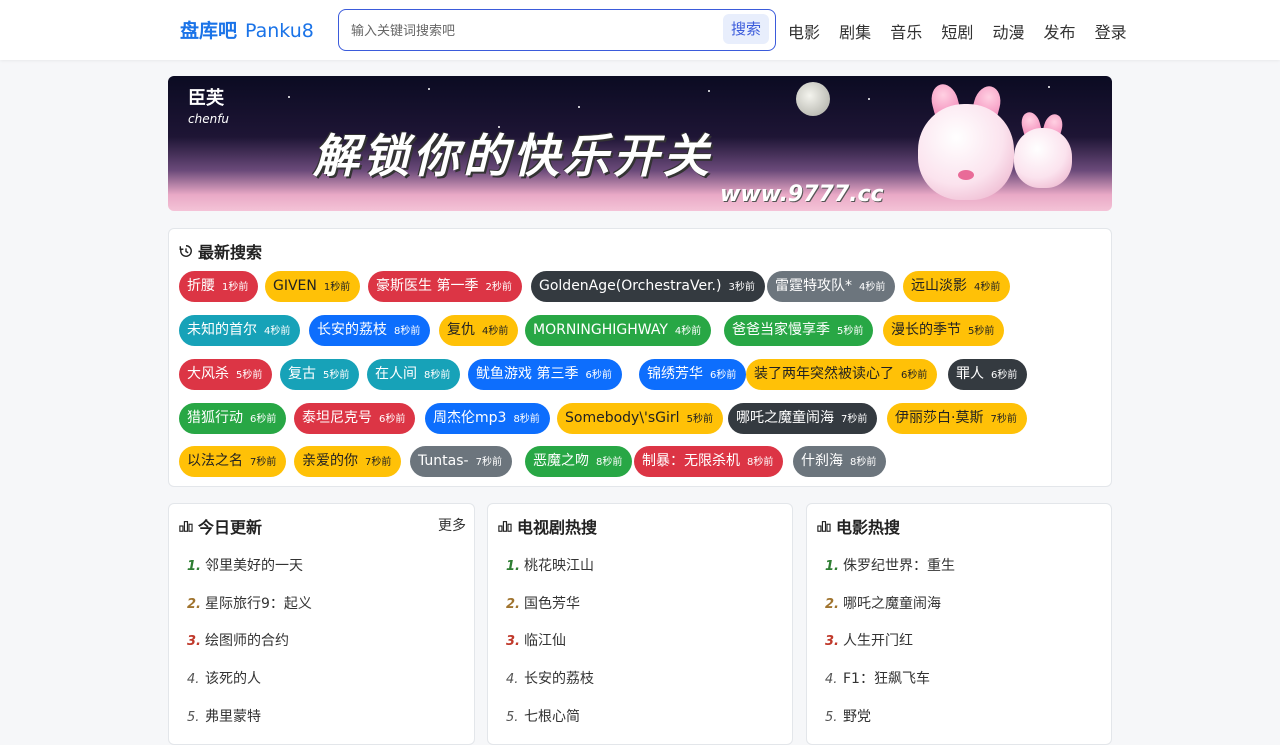  I want to click on search-tag: 伊丽莎白·莫斯 7秒前, so click(957, 418).